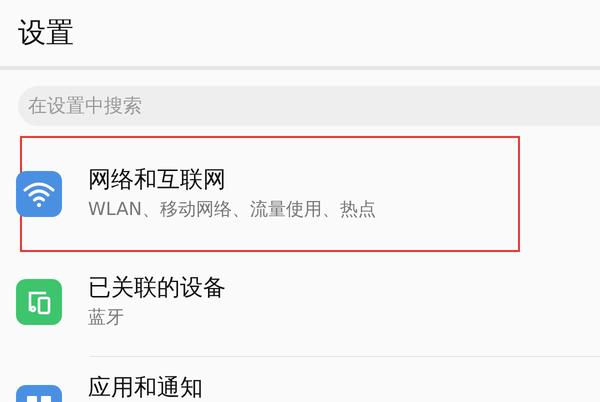  I want to click on item-subtitle: 蓝牙, so click(106, 318).